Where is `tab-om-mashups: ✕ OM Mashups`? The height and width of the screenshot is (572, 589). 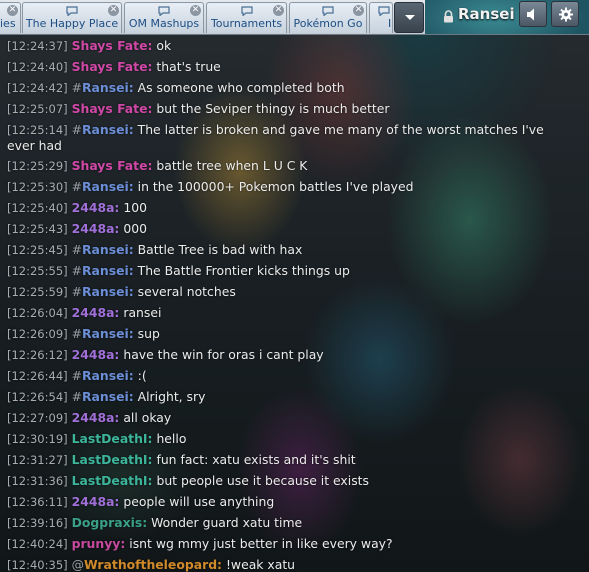
tab-om-mashups: ✕ OM Mashups is located at coordinates (164, 17).